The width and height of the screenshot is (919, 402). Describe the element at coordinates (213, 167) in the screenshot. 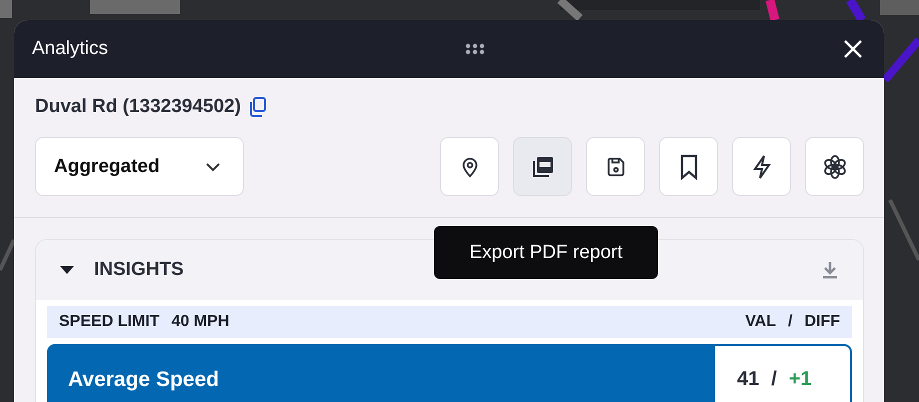

I see `chevron-down-icon` at that location.